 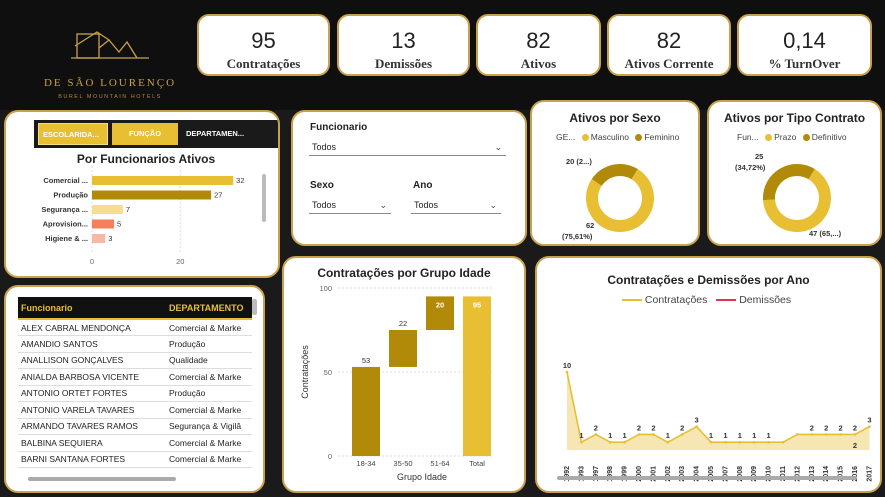 I want to click on cell-funcionario: BALBINA SEQUIERA, so click(x=92, y=443).